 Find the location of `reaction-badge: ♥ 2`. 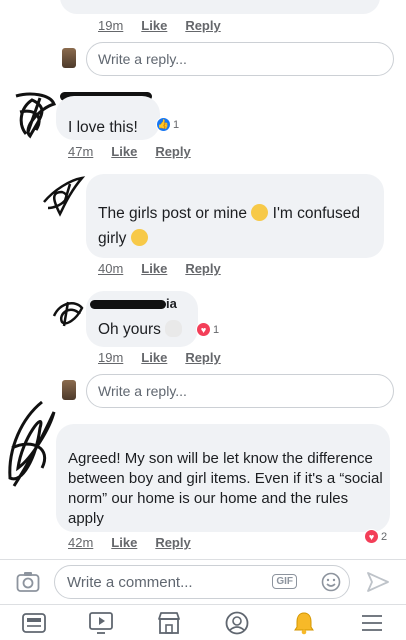

reaction-badge: ♥ 2 is located at coordinates (375, 536).